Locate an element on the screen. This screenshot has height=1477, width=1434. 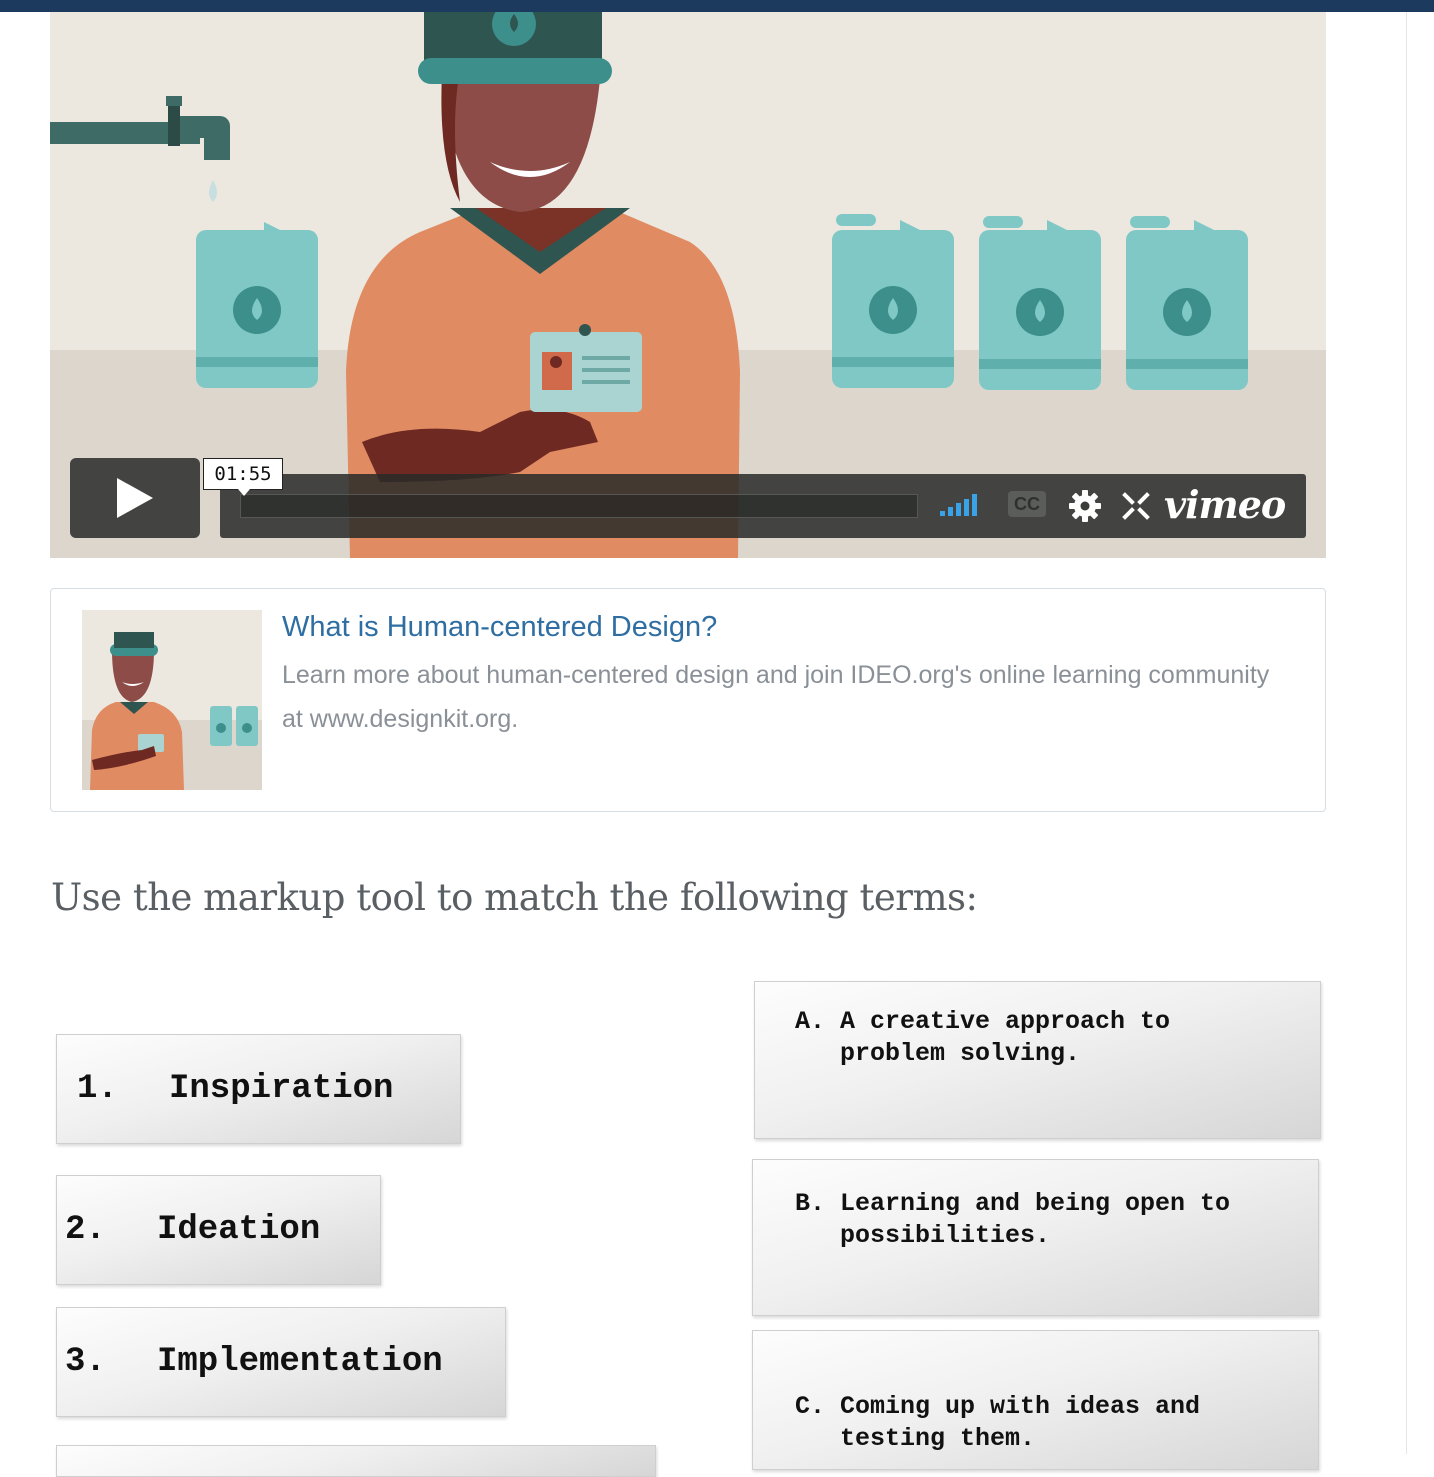
vimeo-logo: vimeo is located at coordinates (1225, 505).